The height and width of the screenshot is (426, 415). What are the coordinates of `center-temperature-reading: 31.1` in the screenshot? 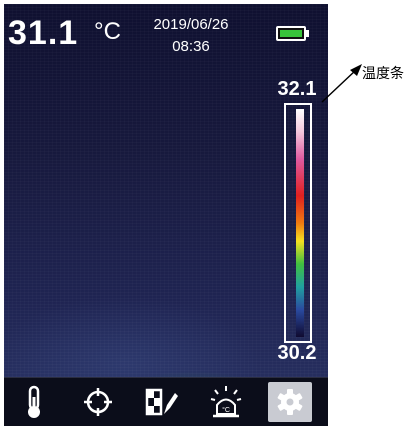 It's located at (43, 33).